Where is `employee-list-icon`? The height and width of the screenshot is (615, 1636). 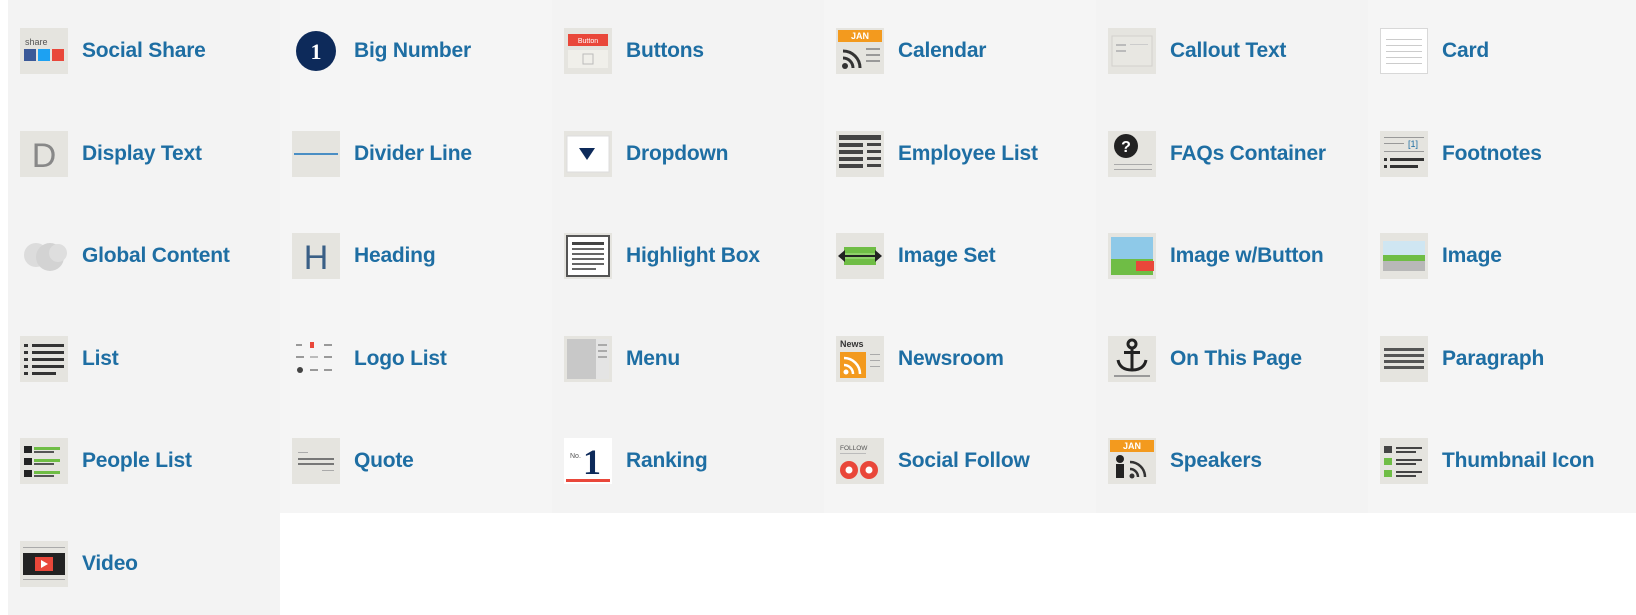
employee-list-icon is located at coordinates (860, 154).